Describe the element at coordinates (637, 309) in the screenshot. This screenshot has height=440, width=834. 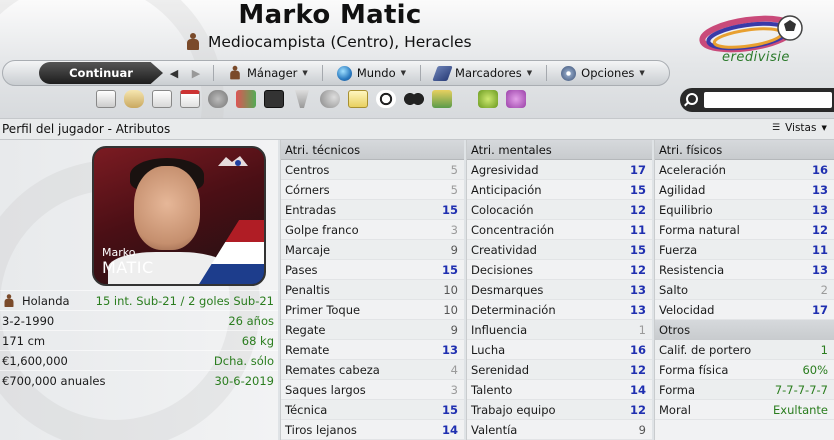
I see `attribute-value: 13` at that location.